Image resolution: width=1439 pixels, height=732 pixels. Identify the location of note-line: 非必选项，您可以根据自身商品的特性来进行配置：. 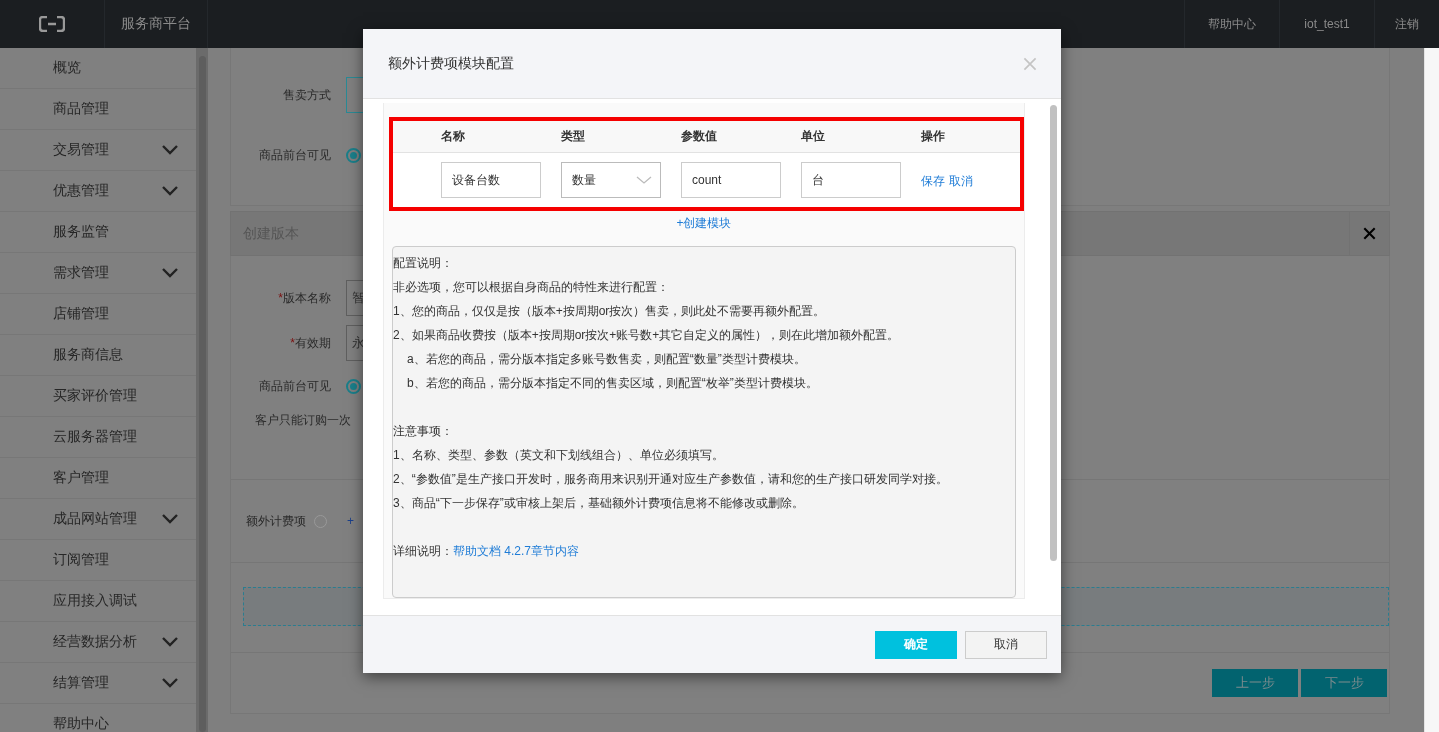
(531, 287).